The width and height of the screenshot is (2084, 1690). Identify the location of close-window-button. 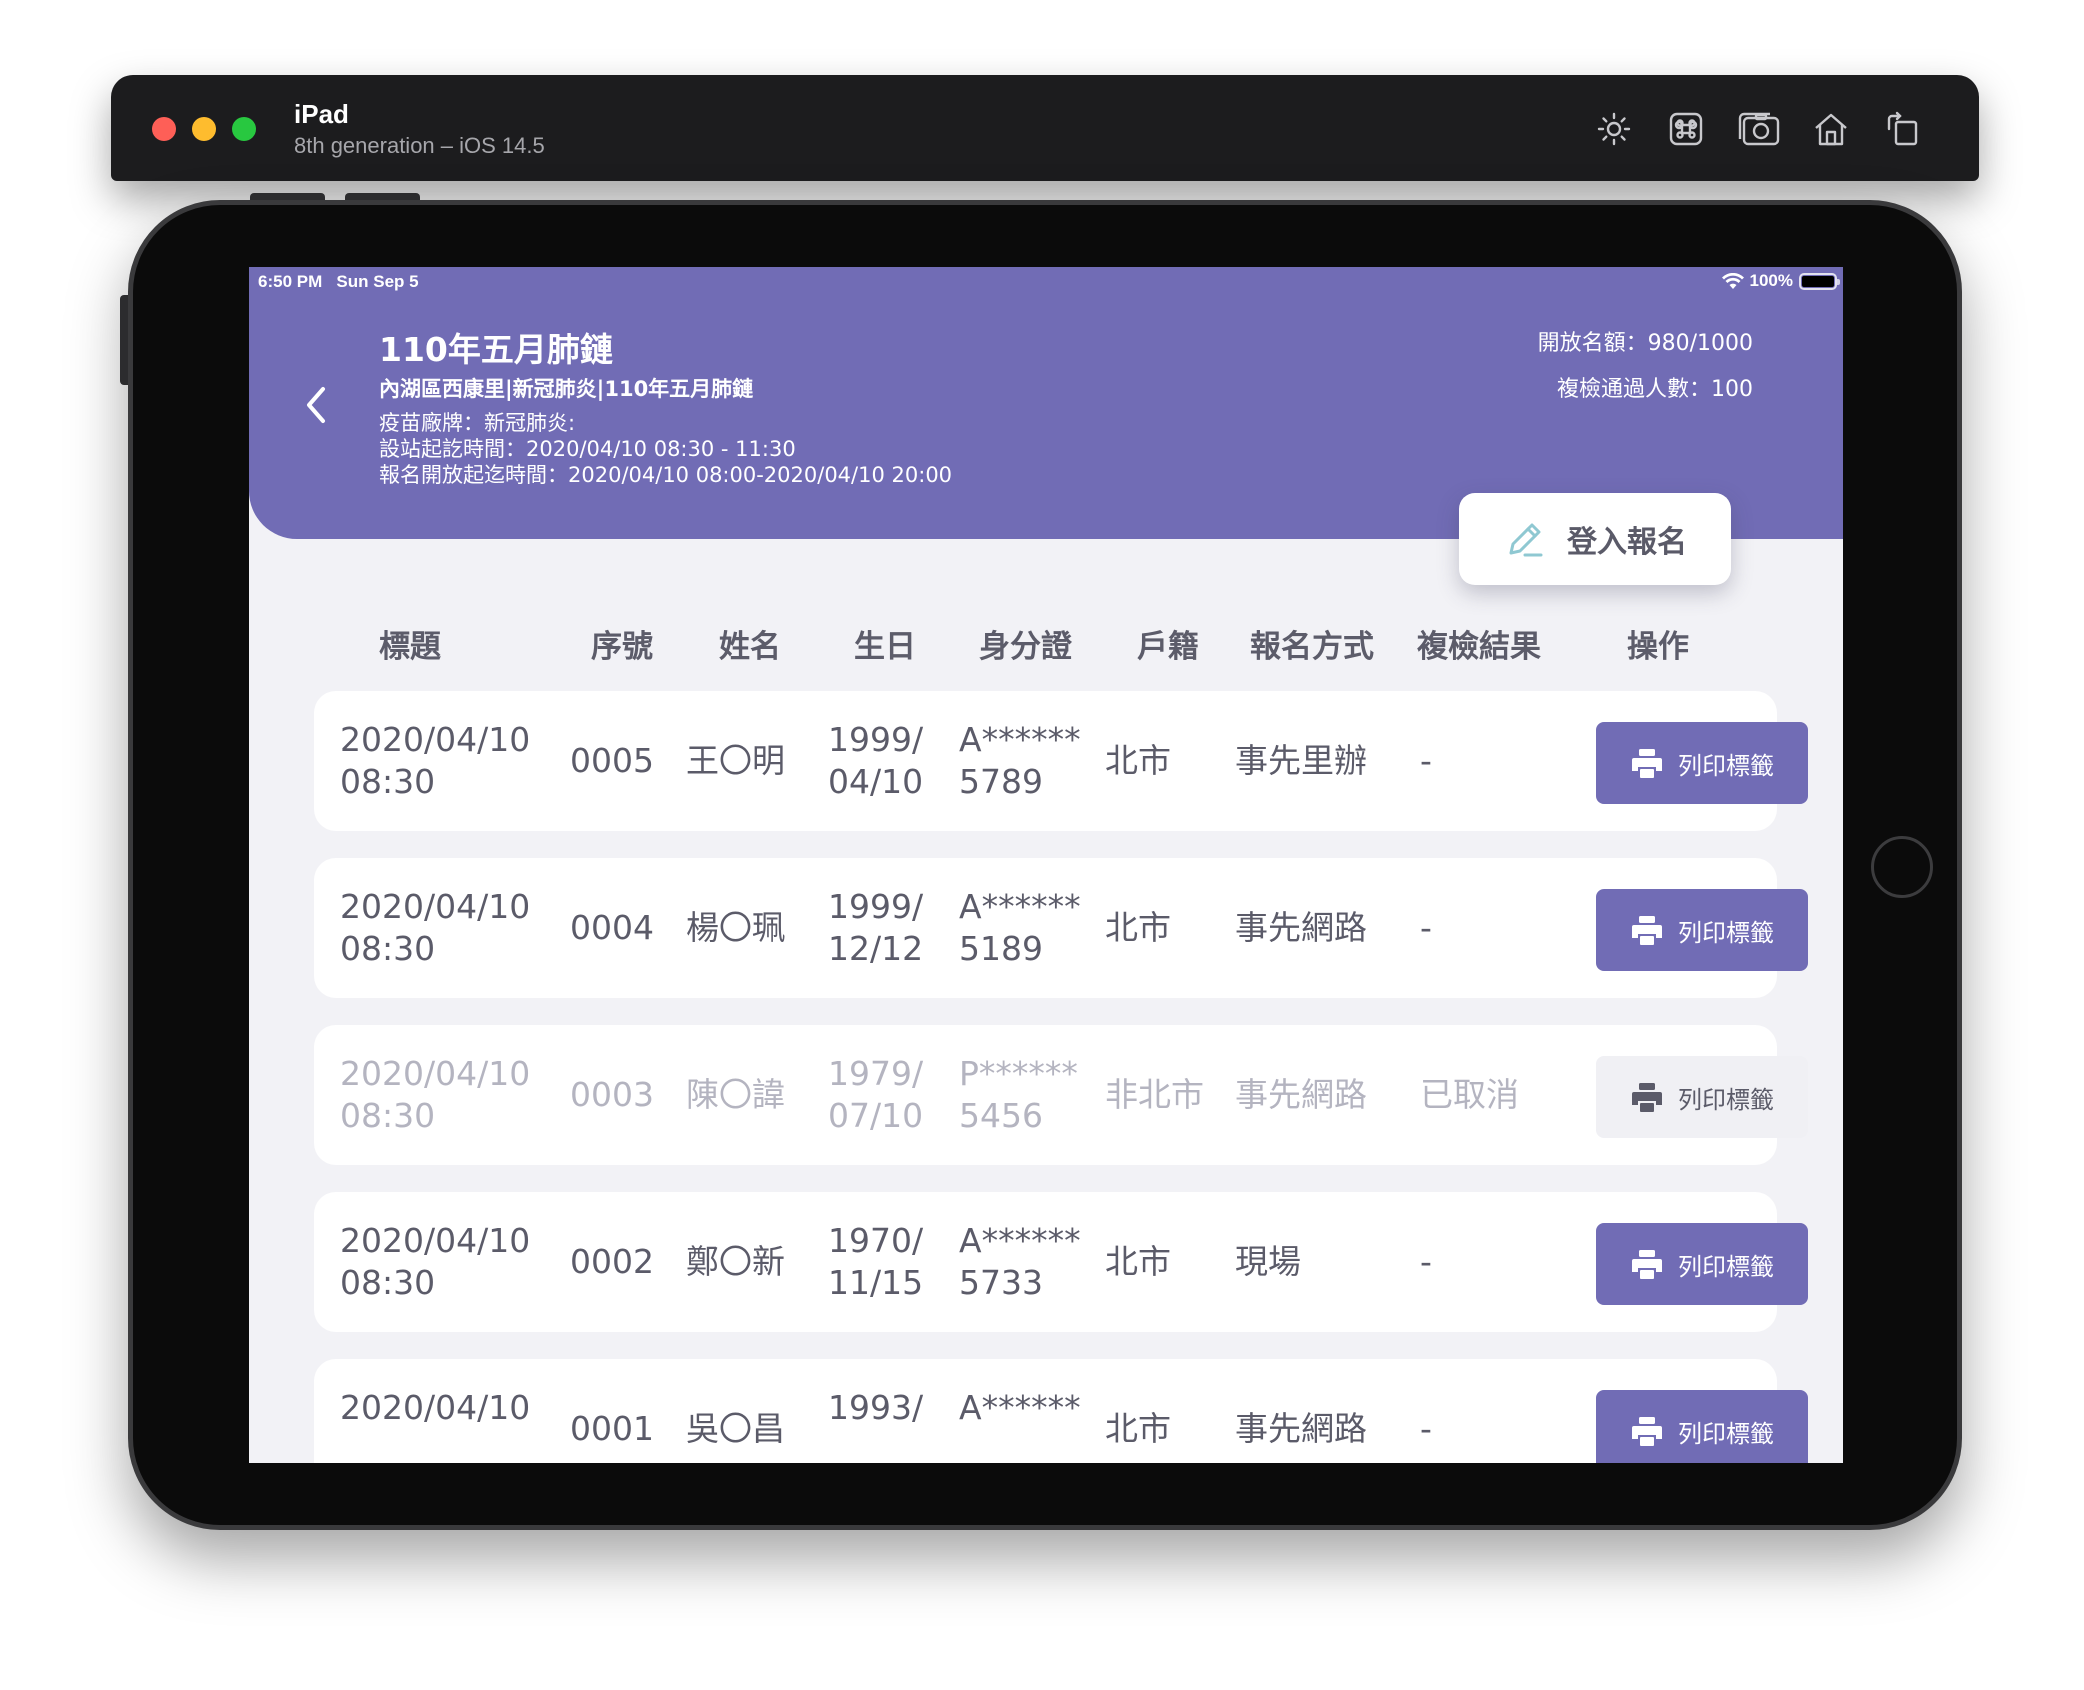
(164, 129).